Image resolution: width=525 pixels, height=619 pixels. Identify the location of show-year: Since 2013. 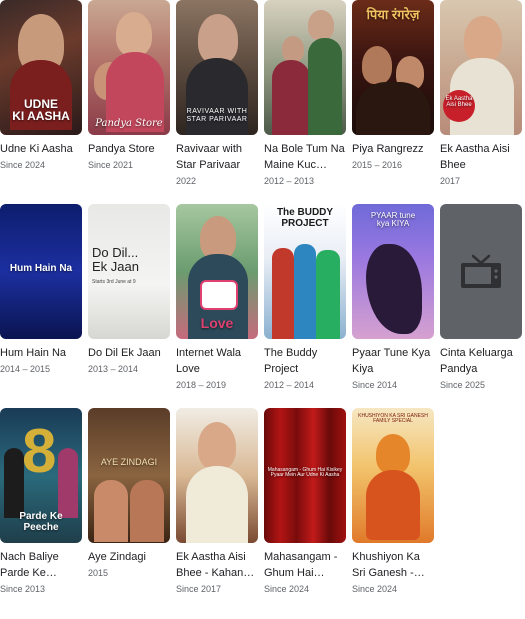
(23, 589).